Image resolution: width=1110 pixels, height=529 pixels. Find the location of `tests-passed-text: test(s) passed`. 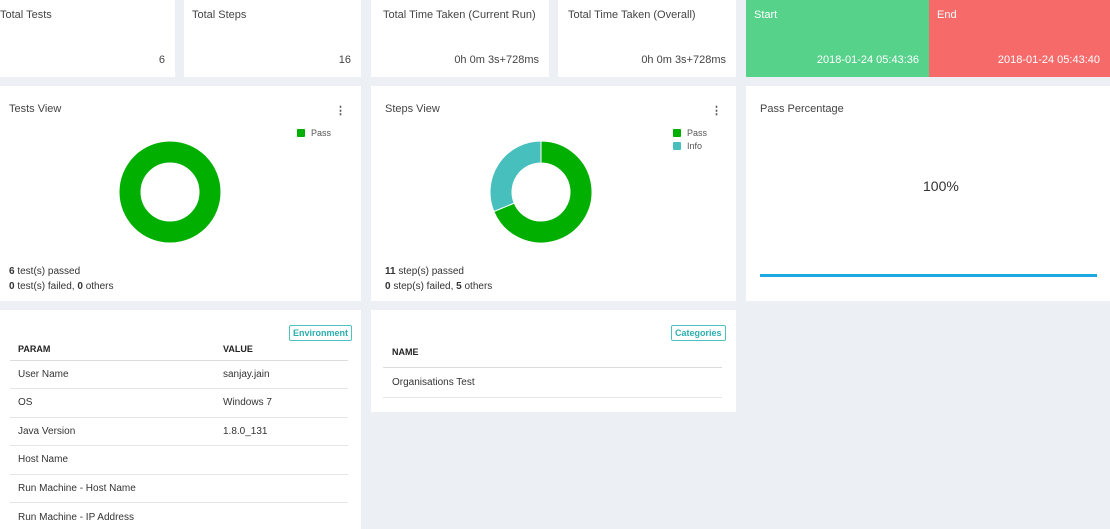

tests-passed-text: test(s) passed is located at coordinates (47, 271).